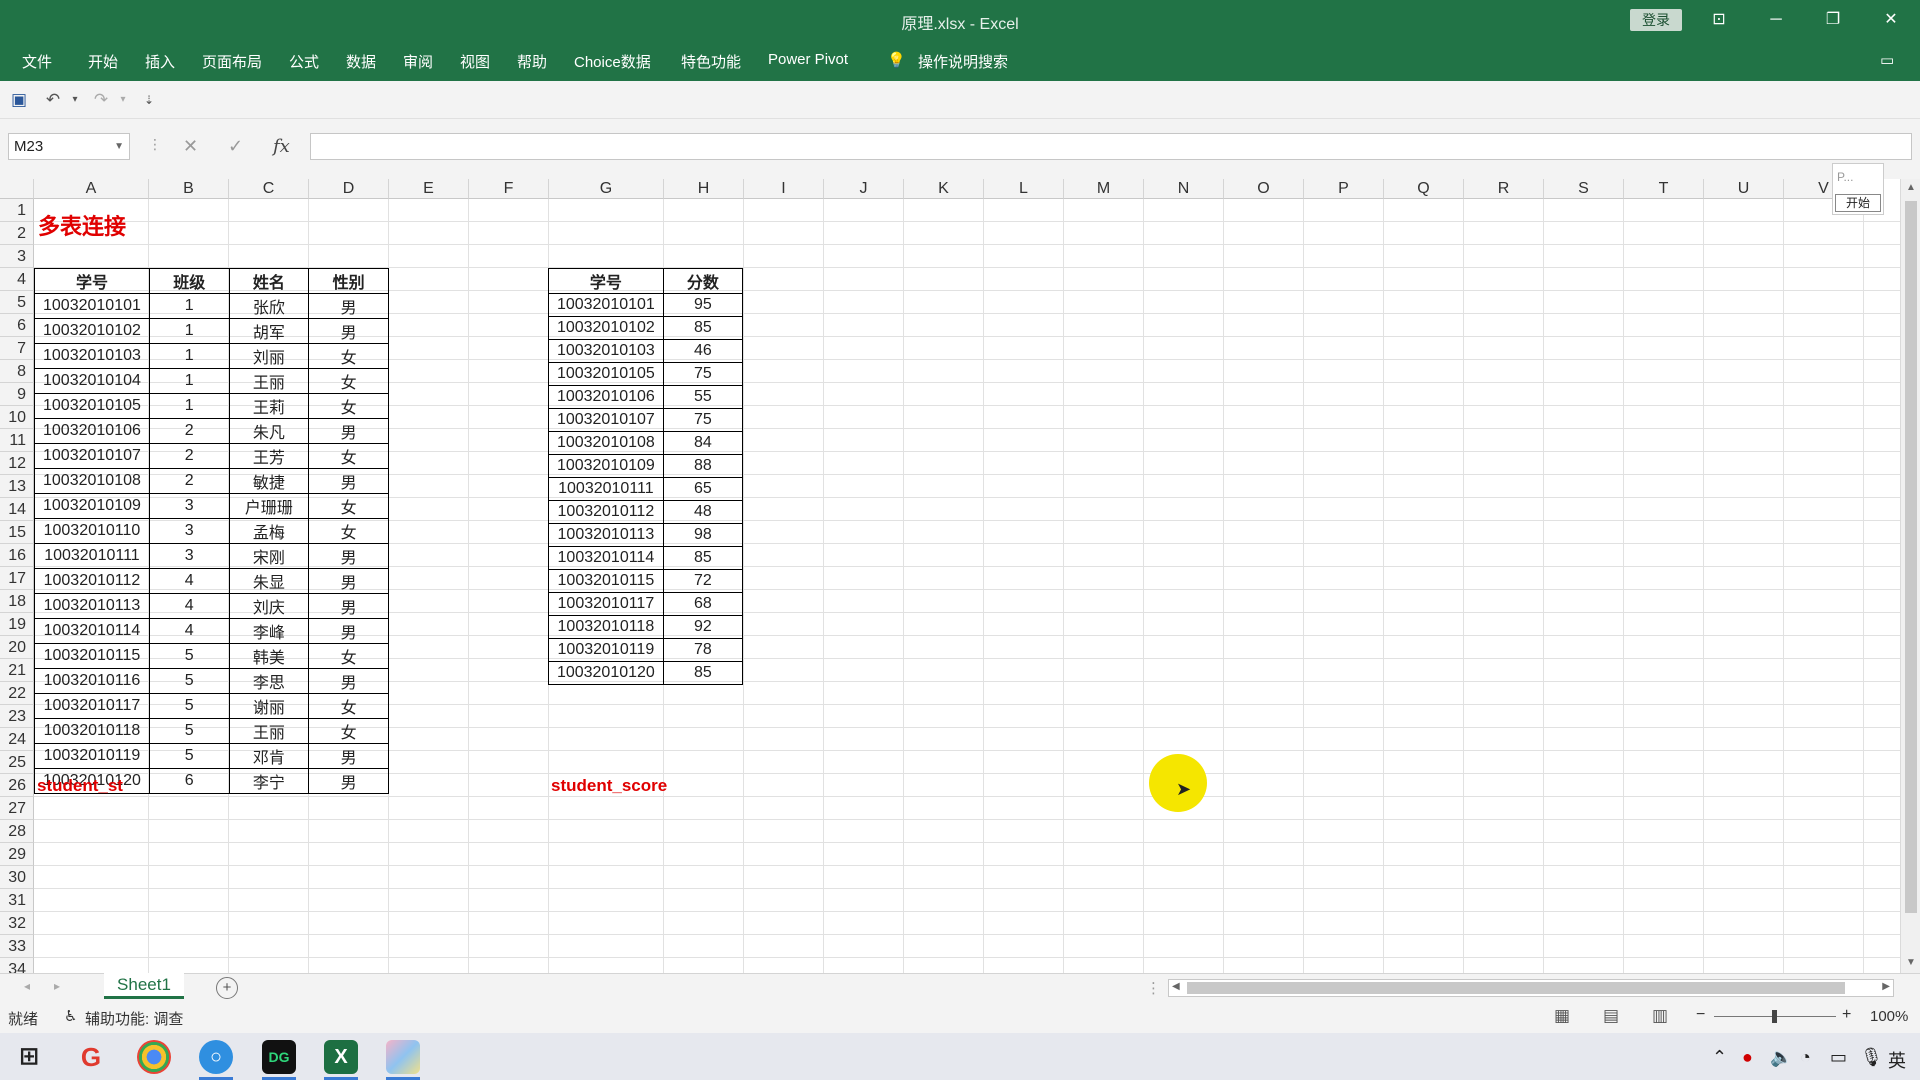  I want to click on row-header: 17, so click(17, 578).